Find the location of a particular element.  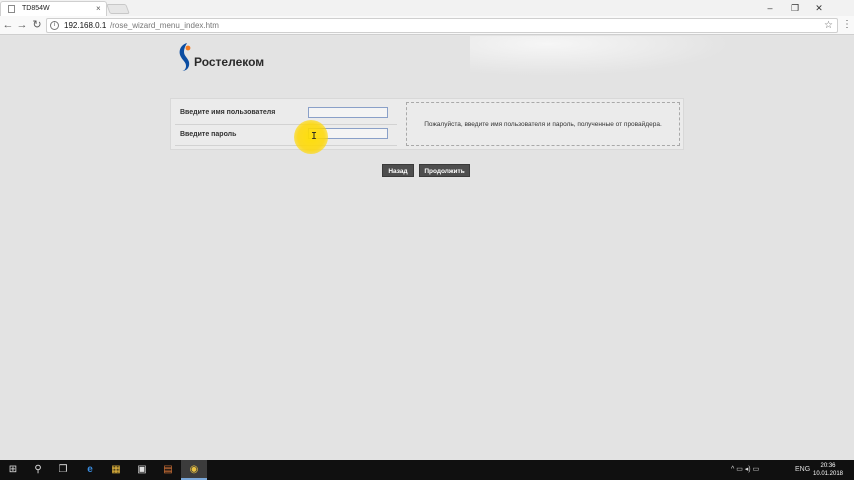

logo-text: Ростелеком is located at coordinates (229, 62).